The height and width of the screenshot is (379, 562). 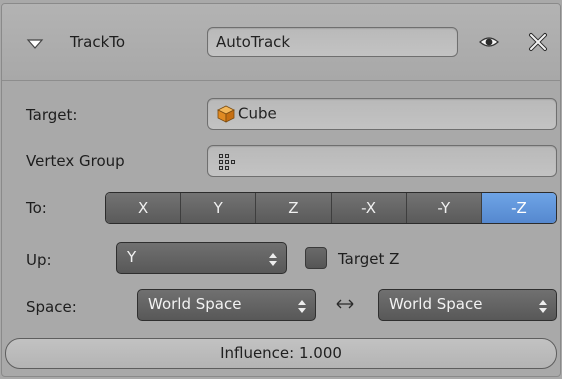 What do you see at coordinates (369, 208) in the screenshot?
I see `to-axis-neg-x: -X` at bounding box center [369, 208].